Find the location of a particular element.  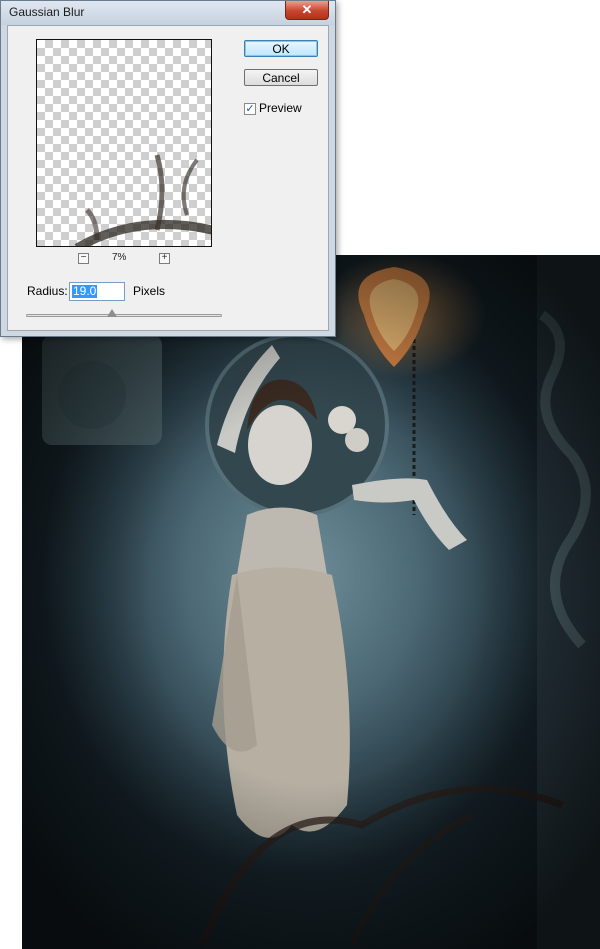

checkmark-icon: ✓ is located at coordinates (250, 109).